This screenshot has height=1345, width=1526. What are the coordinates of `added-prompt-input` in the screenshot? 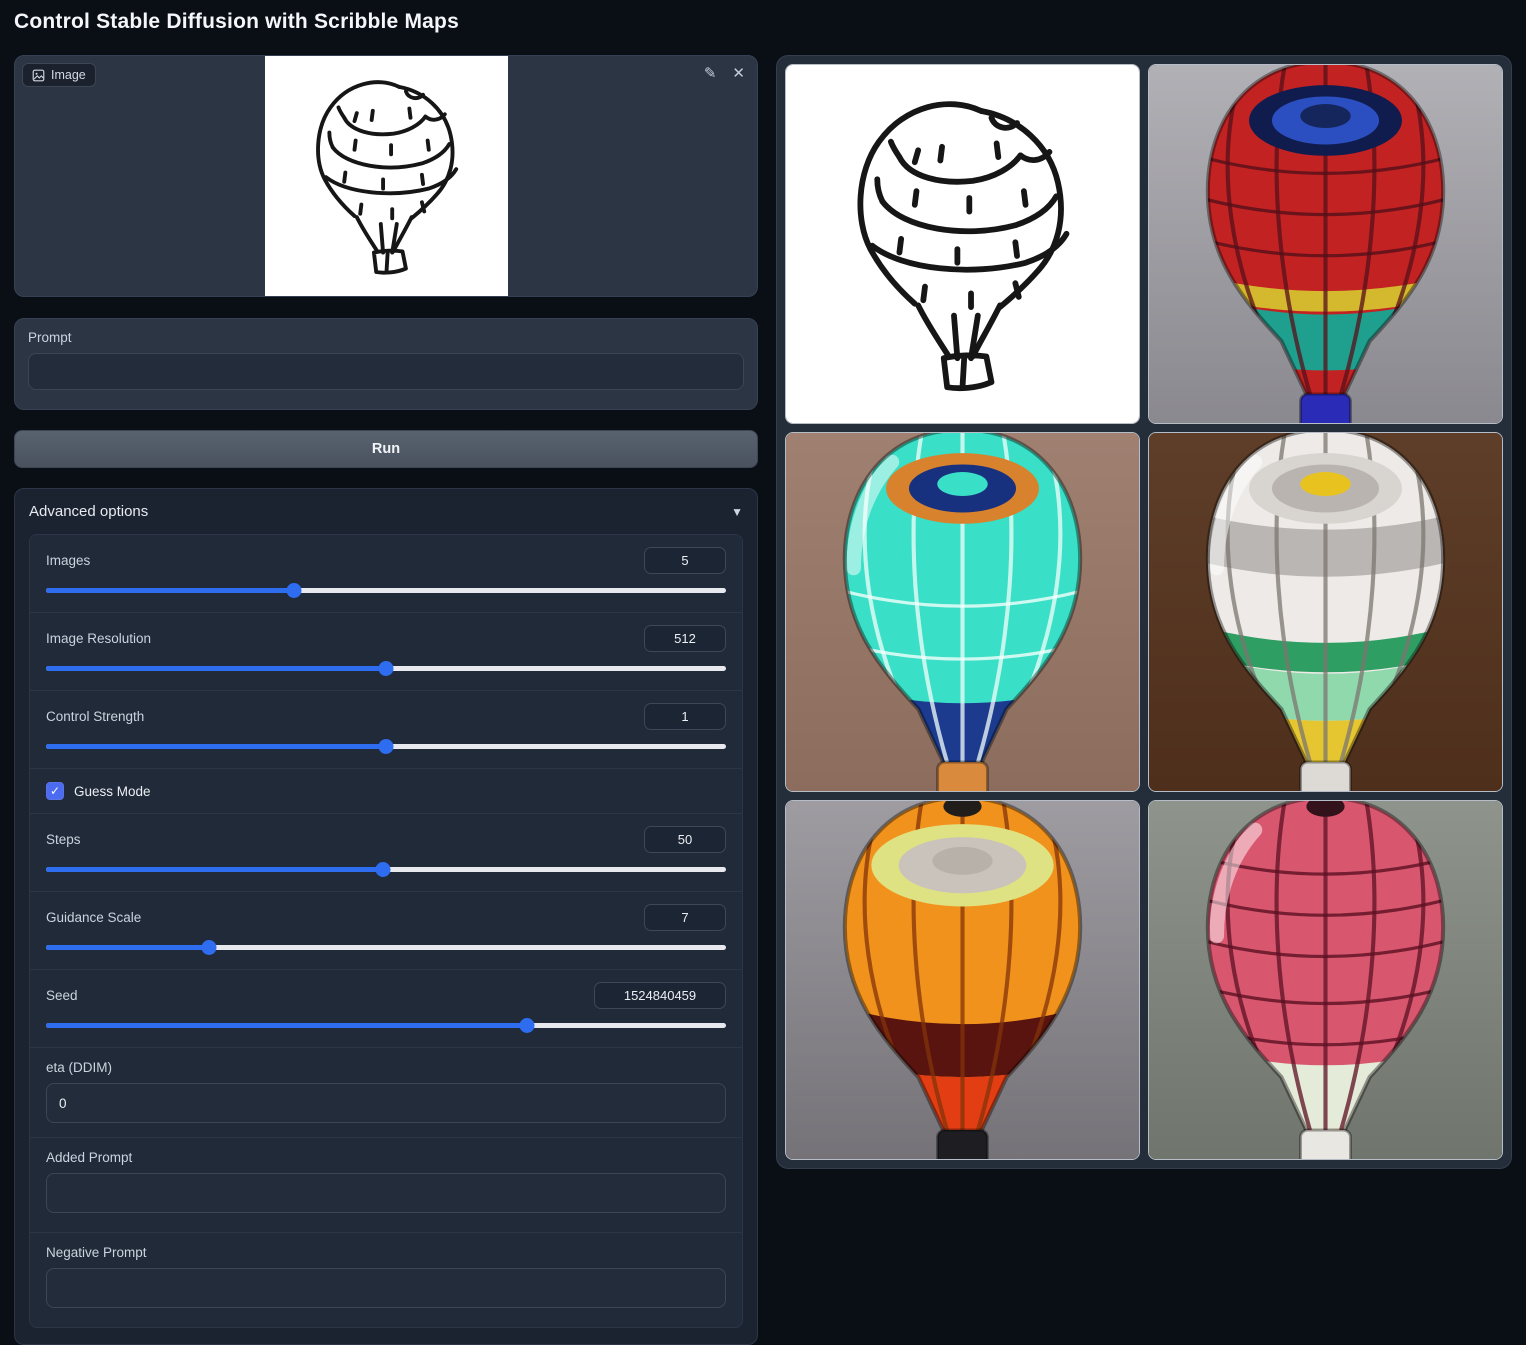 It's located at (386, 1193).